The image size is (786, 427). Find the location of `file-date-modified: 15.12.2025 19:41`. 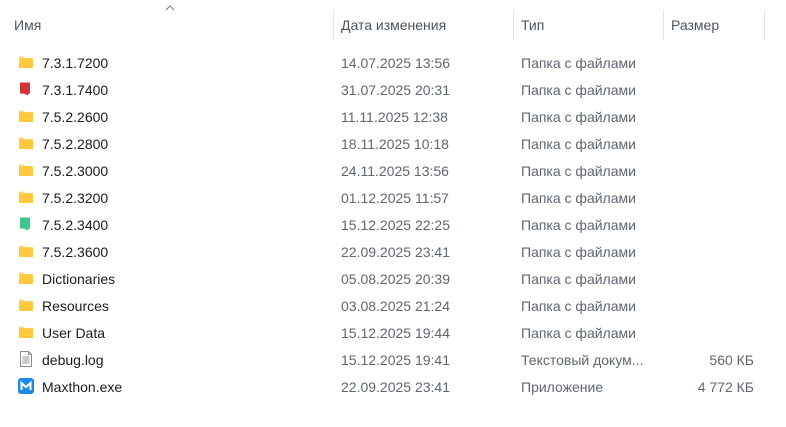

file-date-modified: 15.12.2025 19:41 is located at coordinates (395, 360).